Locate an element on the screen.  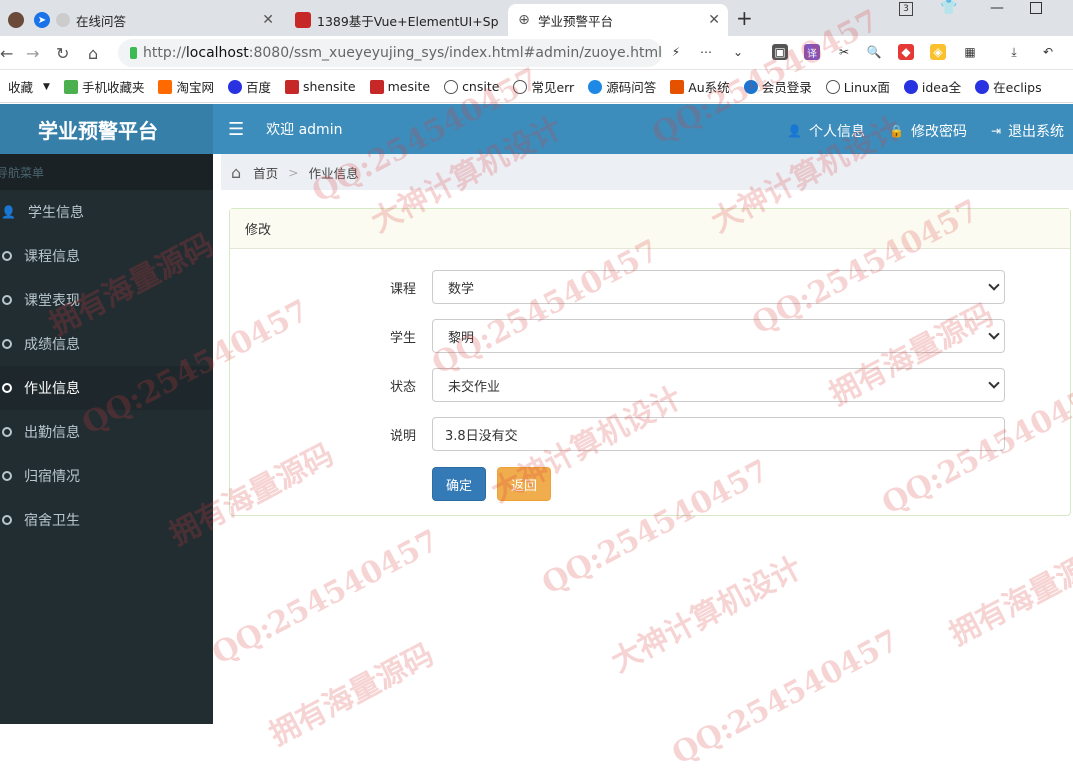
menu-toggle-icon: ☰ is located at coordinates (236, 129).